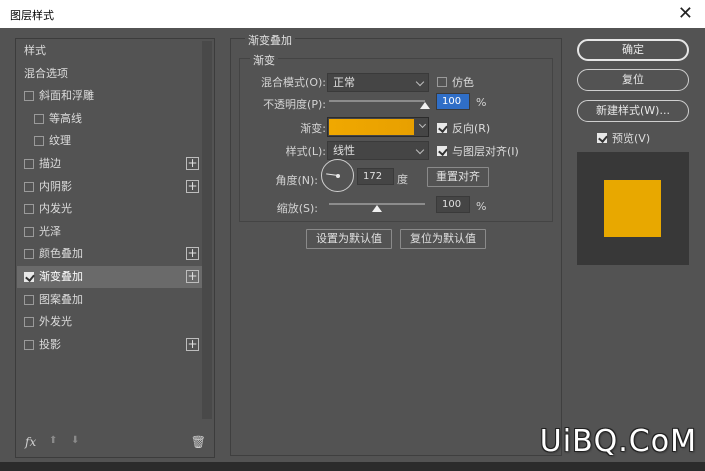 This screenshot has height=471, width=705. I want to click on align-layer-checkbox: 与图层对齐(I), so click(478, 151).